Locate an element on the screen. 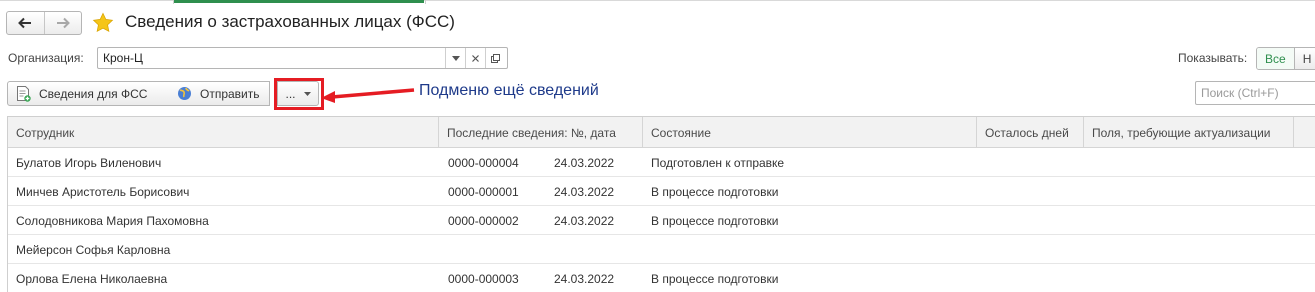  open-window-icon is located at coordinates (495, 58).